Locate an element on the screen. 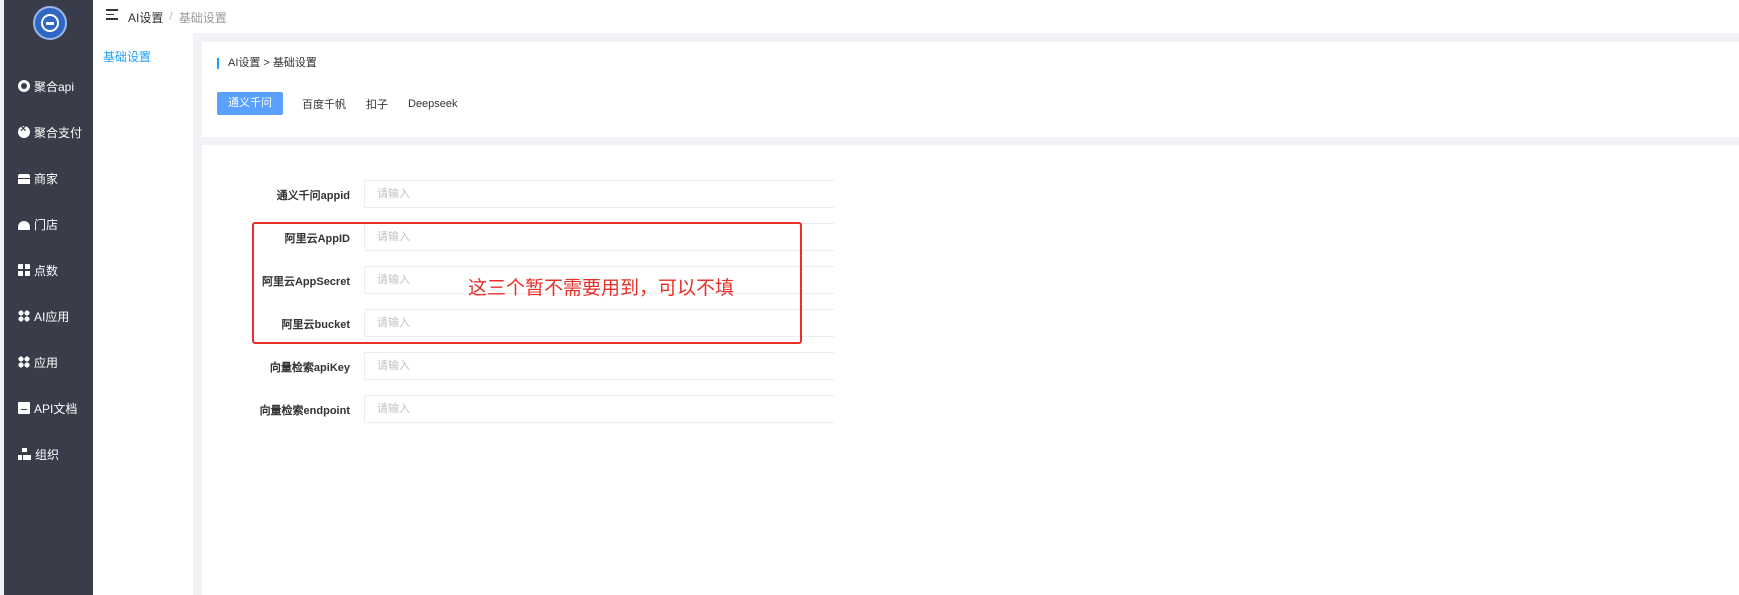 The image size is (1739, 595). nav-item-points: 点数 is located at coordinates (48, 270).